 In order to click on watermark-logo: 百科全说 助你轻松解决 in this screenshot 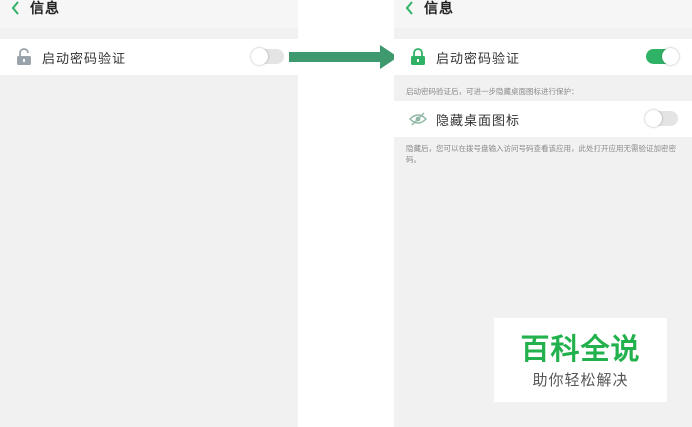, I will do `click(580, 360)`.